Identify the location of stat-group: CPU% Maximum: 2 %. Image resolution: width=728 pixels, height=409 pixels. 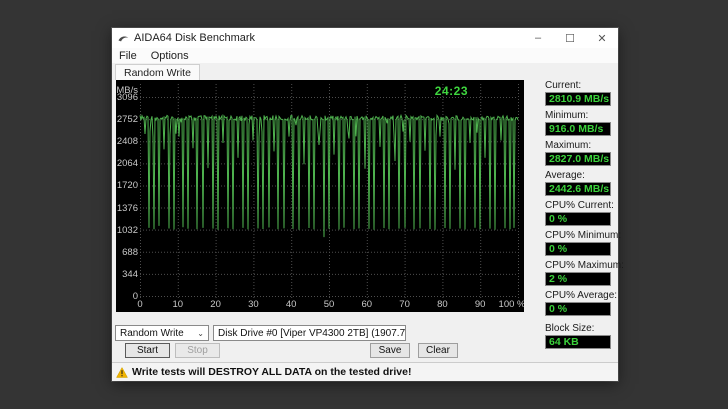
(584, 273).